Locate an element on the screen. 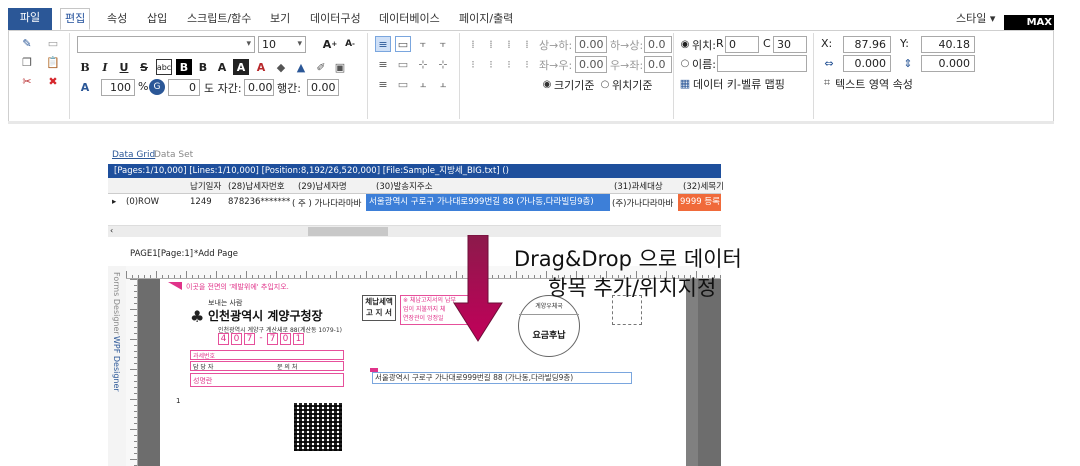 This screenshot has width=1080, height=466. highlight-text-icon: A is located at coordinates (241, 67).